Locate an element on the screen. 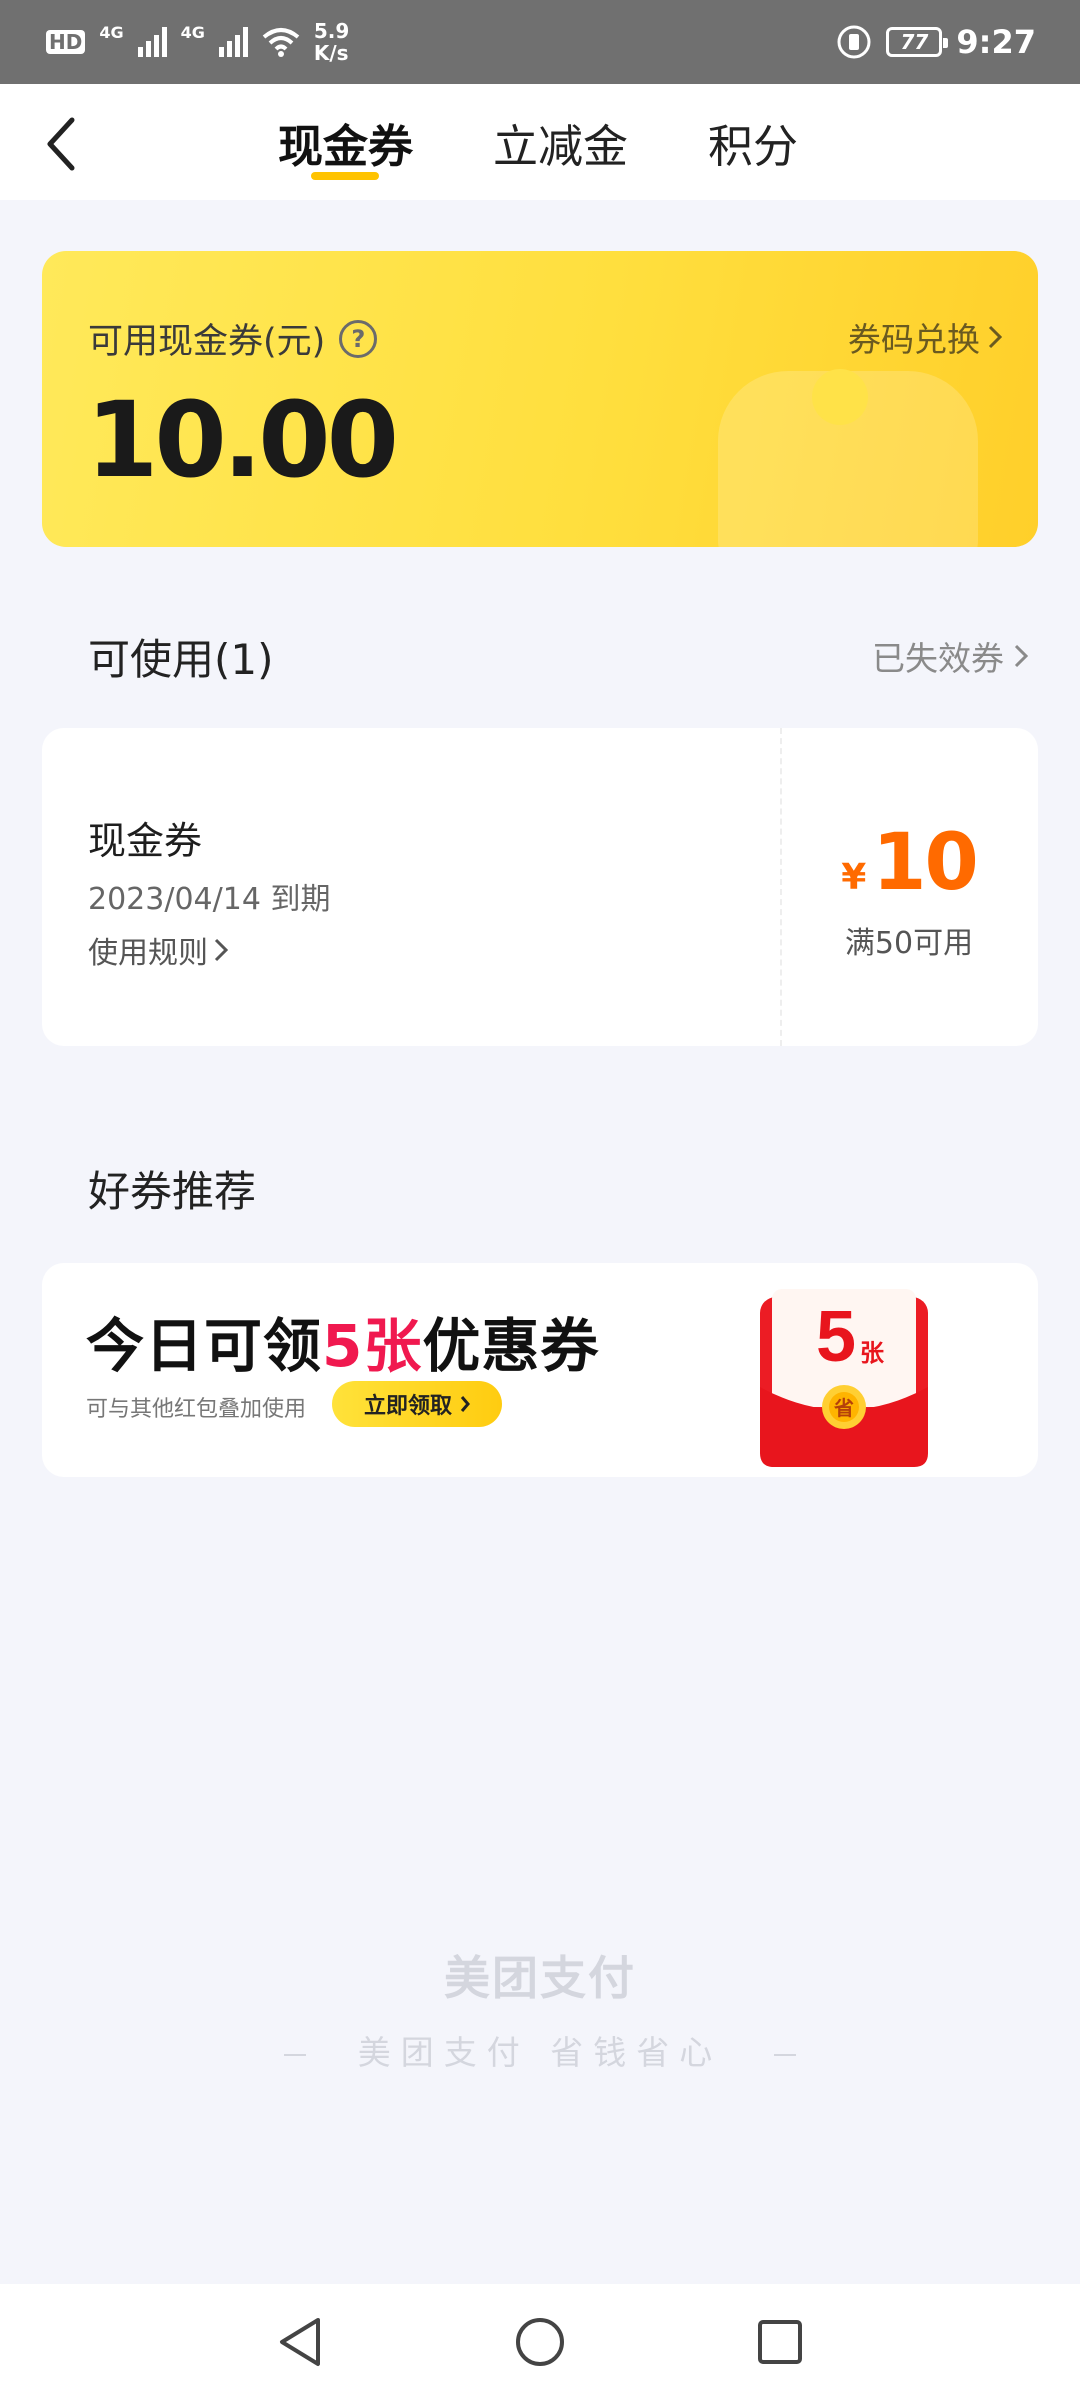  clock: 9:27 is located at coordinates (996, 42).